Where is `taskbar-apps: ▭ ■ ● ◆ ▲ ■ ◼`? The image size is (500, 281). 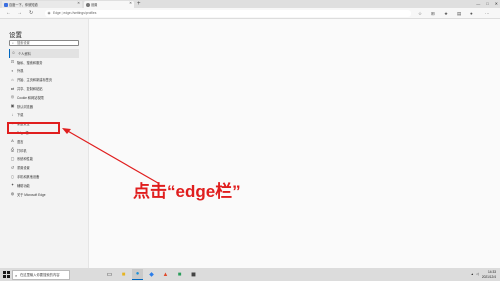 taskbar-apps: ▭ ■ ● ◆ ▲ ■ ◼ is located at coordinates (151, 274).